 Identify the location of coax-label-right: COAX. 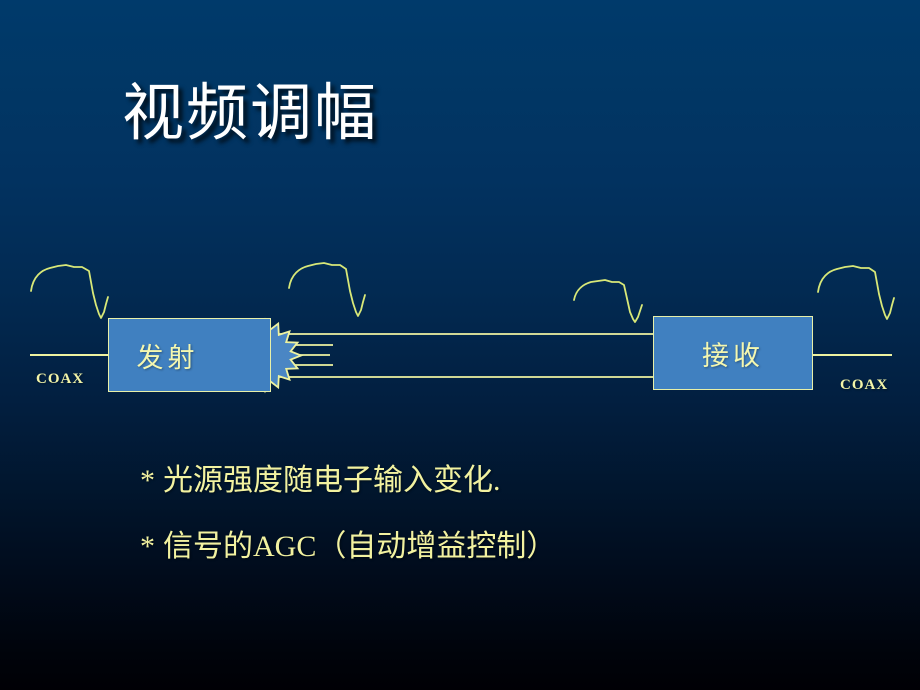
(864, 385).